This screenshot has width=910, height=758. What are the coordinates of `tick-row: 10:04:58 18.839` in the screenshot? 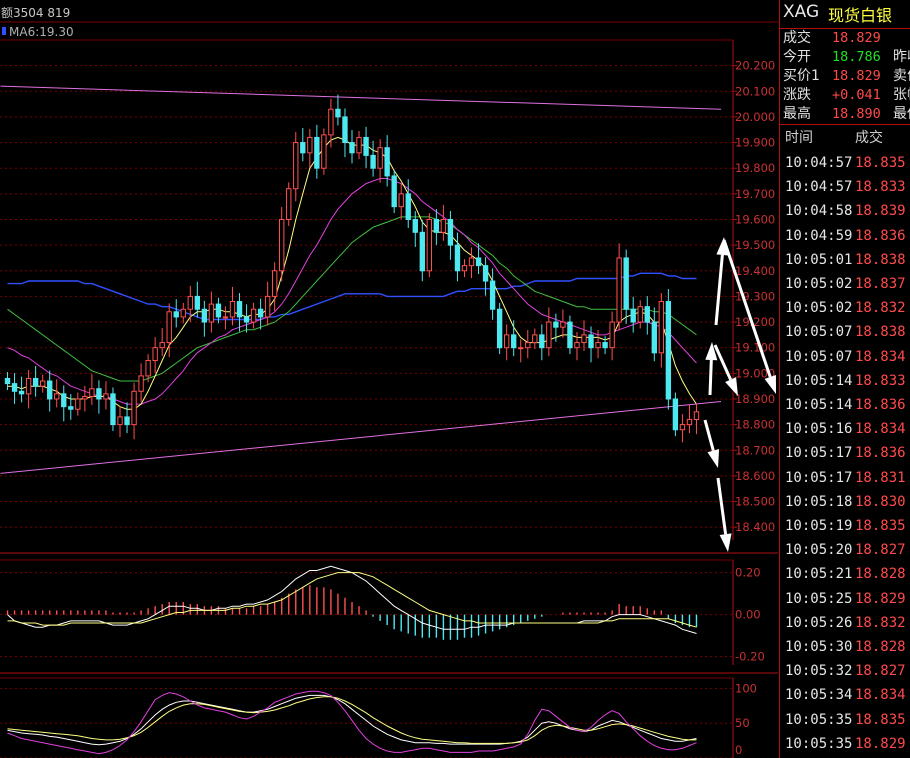 It's located at (845, 211).